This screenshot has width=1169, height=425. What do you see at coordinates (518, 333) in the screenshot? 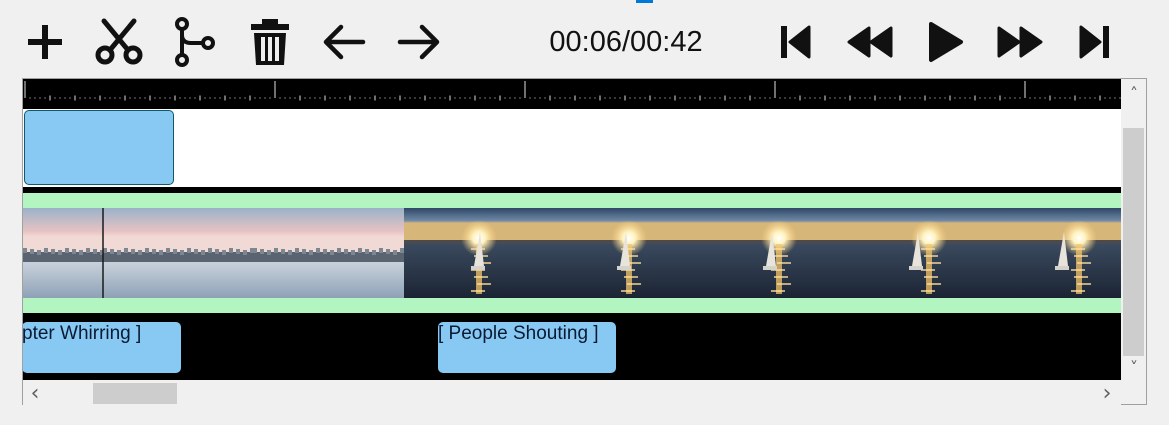
I see `subtitle-text: [ People Shouting ]` at bounding box center [518, 333].